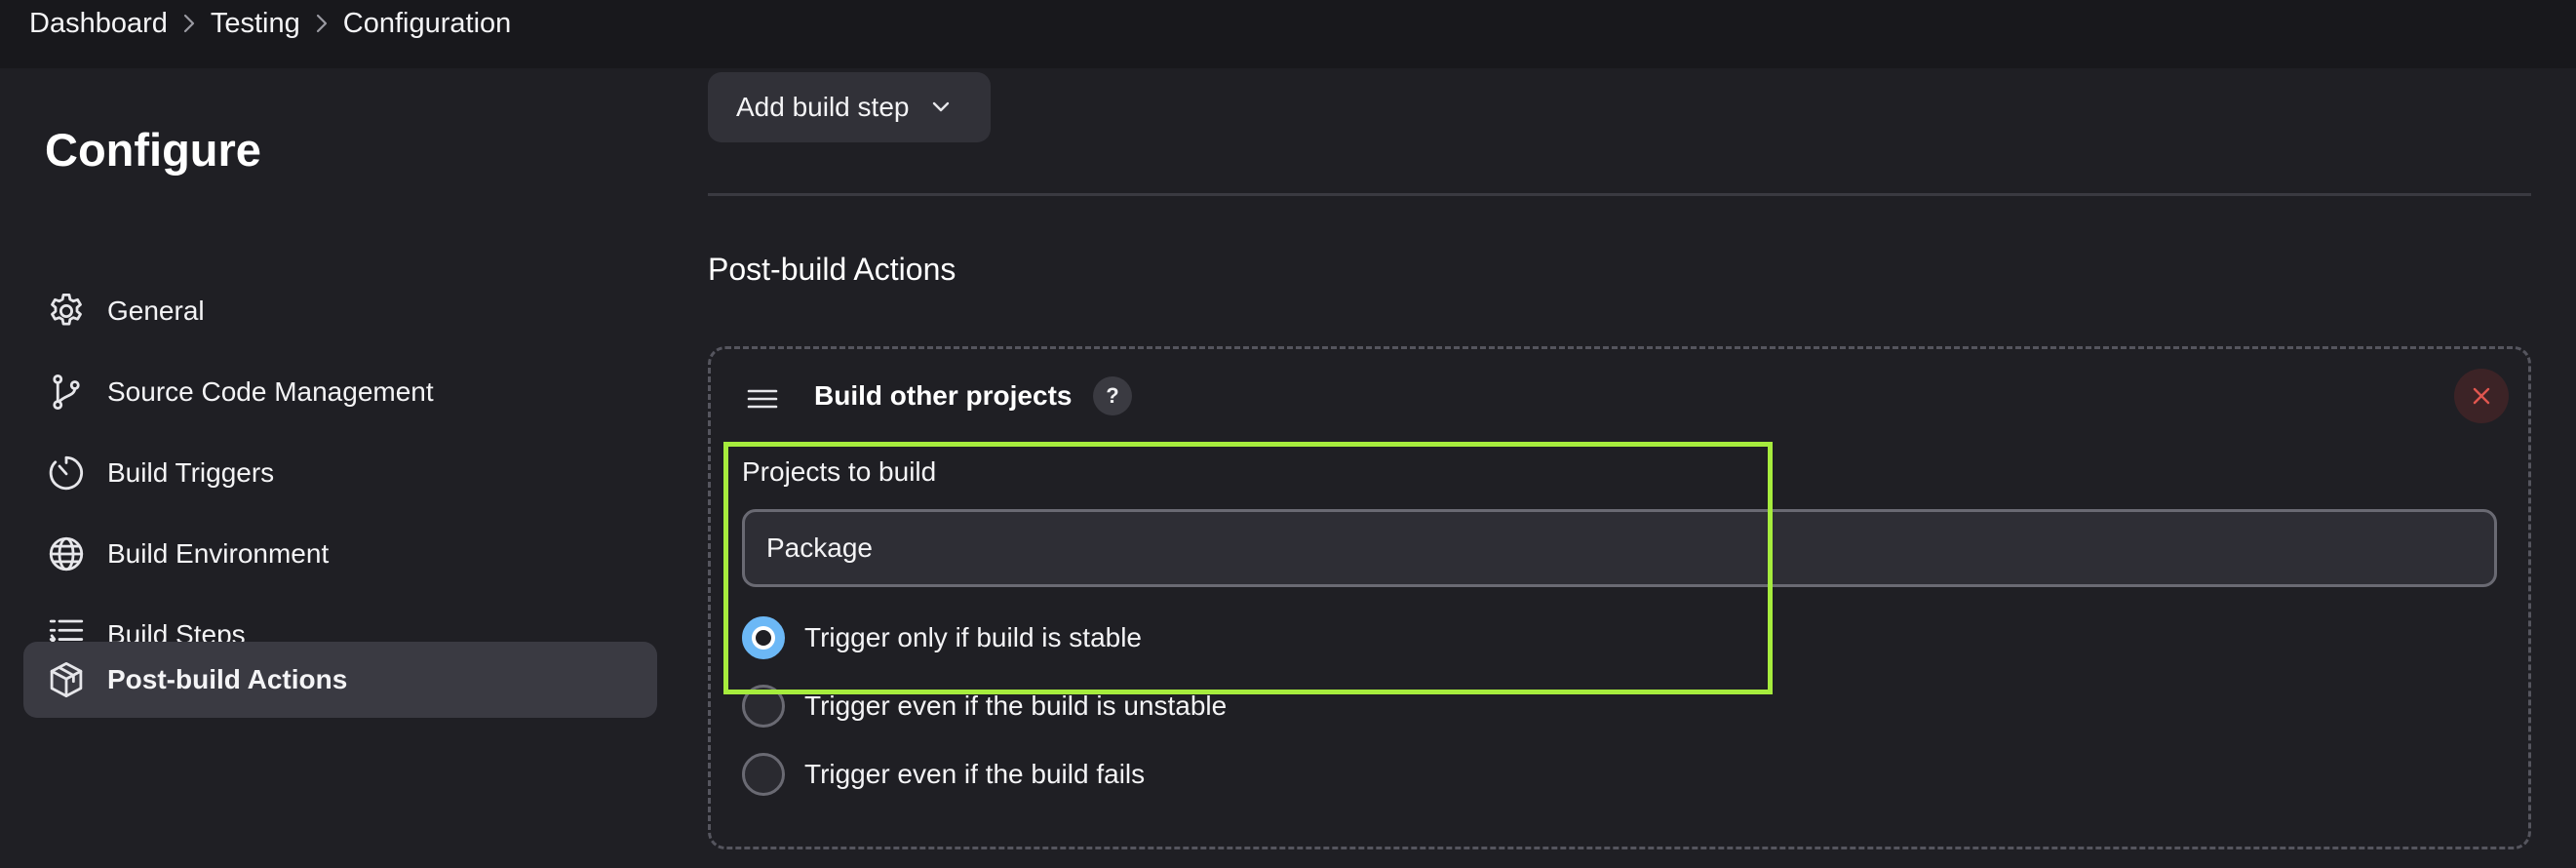  What do you see at coordinates (66, 392) in the screenshot?
I see `branch-icon` at bounding box center [66, 392].